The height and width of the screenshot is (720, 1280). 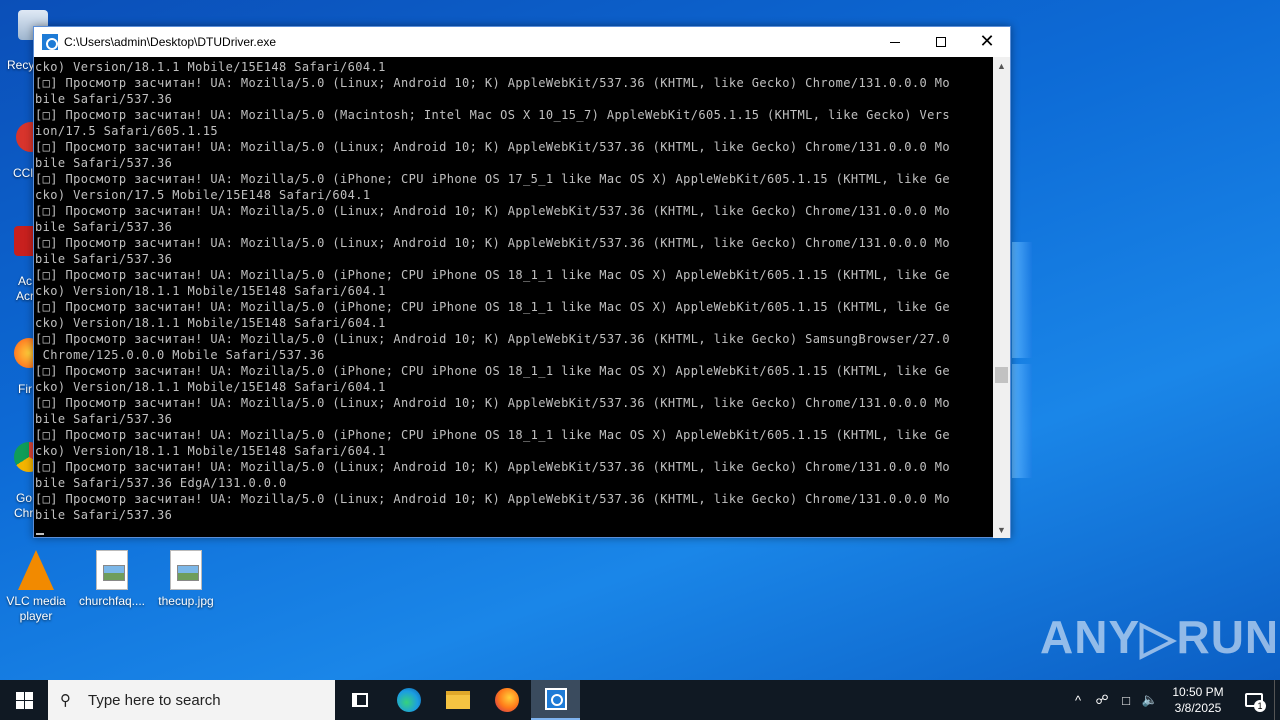 What do you see at coordinates (1126, 700) in the screenshot?
I see `network-icon: □` at bounding box center [1126, 700].